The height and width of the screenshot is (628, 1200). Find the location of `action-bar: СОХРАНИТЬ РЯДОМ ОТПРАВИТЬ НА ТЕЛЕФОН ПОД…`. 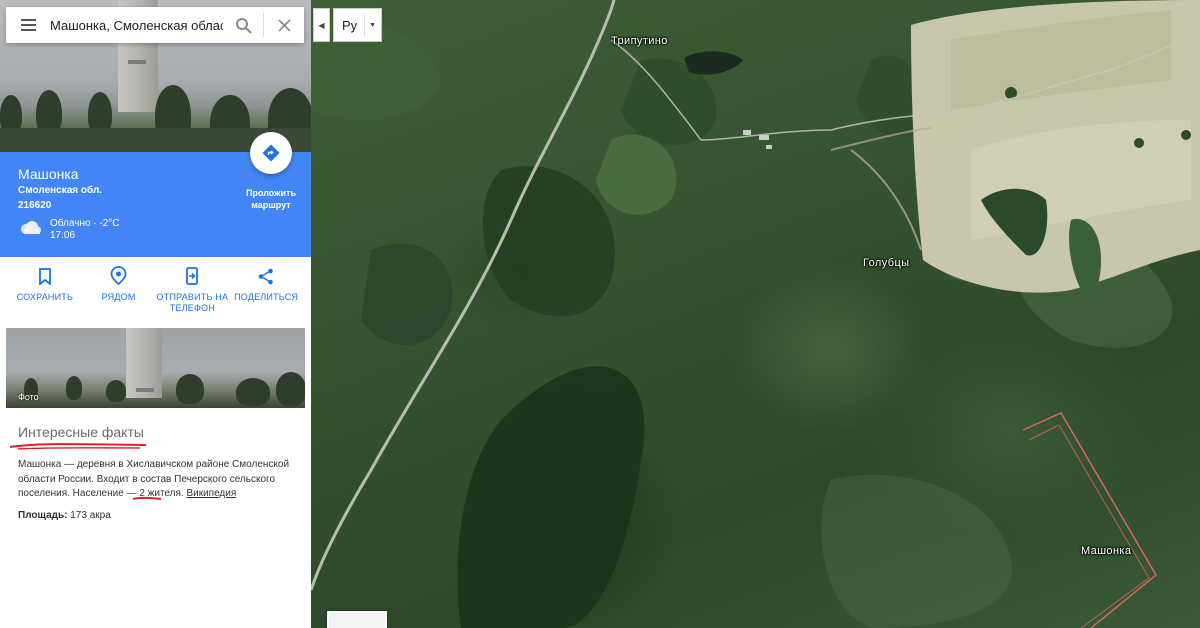

action-bar: СОХРАНИТЬ РЯДОМ ОТПРАВИТЬ НА ТЕЛЕФОН ПОД… is located at coordinates (155, 291).